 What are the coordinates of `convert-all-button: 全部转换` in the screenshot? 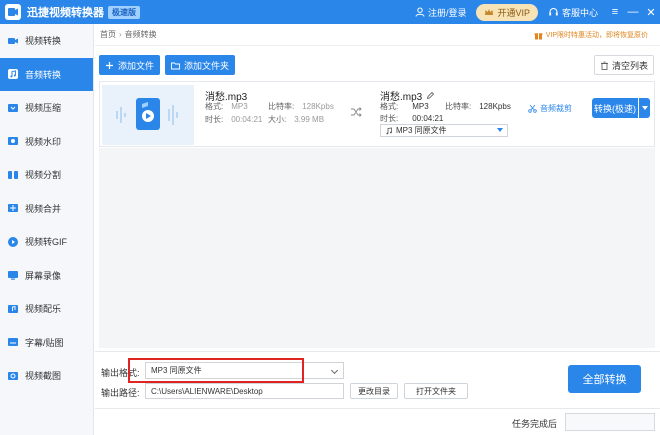 It's located at (604, 379).